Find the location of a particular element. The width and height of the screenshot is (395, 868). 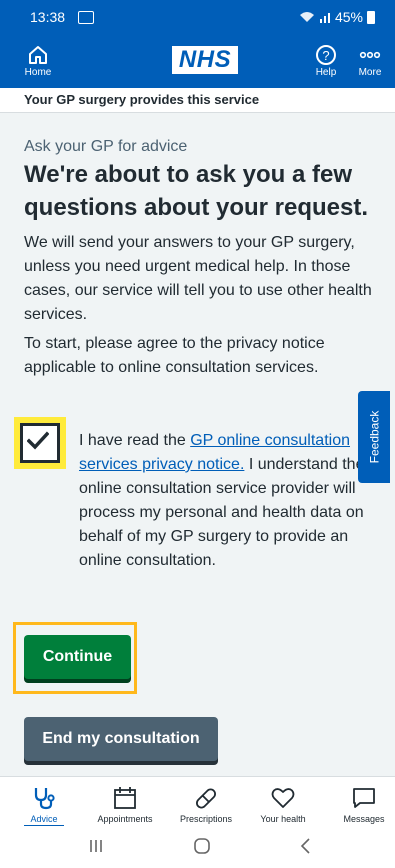

service-banner-text: Your GP surgery provides this service is located at coordinates (142, 99).